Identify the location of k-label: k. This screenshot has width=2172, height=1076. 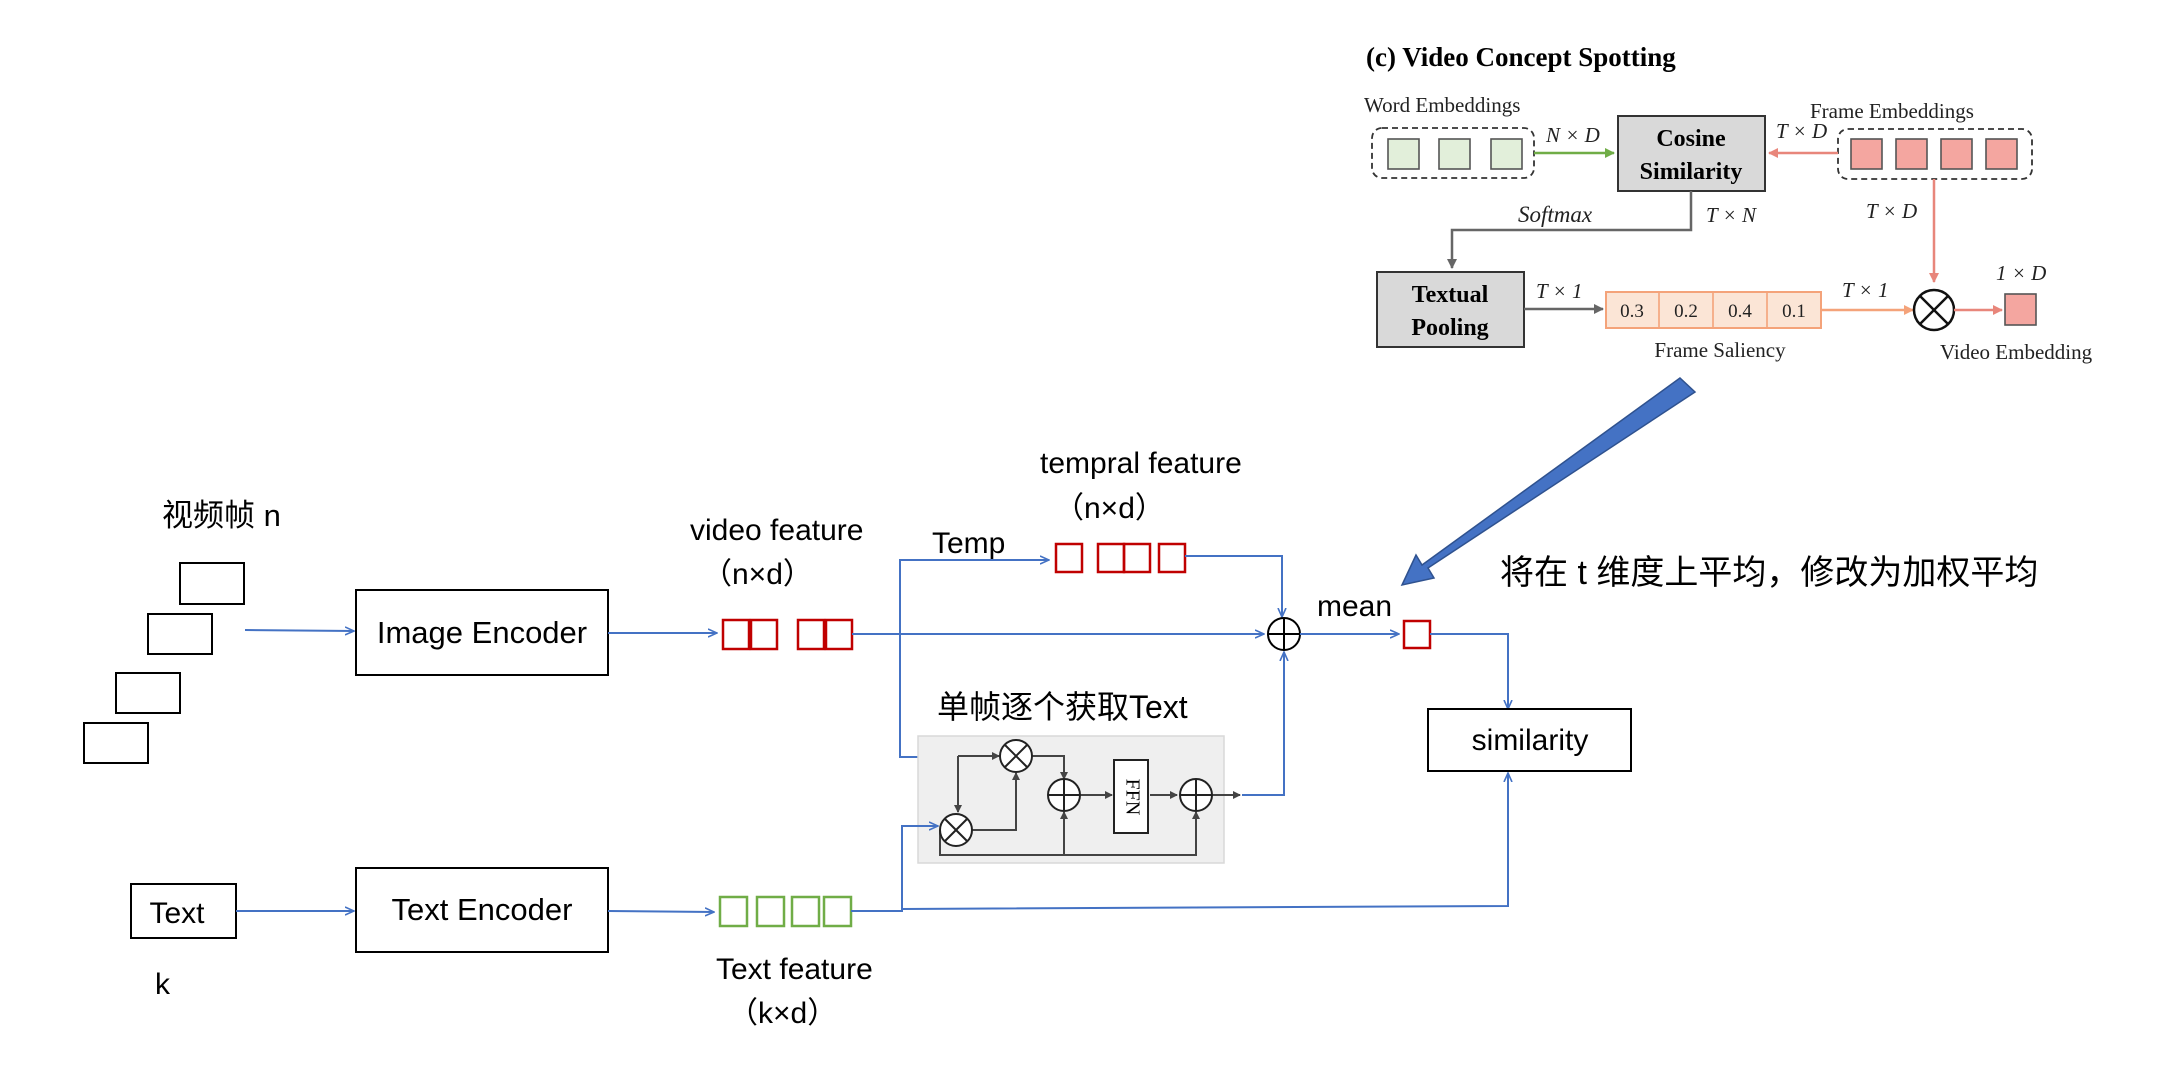
(163, 984).